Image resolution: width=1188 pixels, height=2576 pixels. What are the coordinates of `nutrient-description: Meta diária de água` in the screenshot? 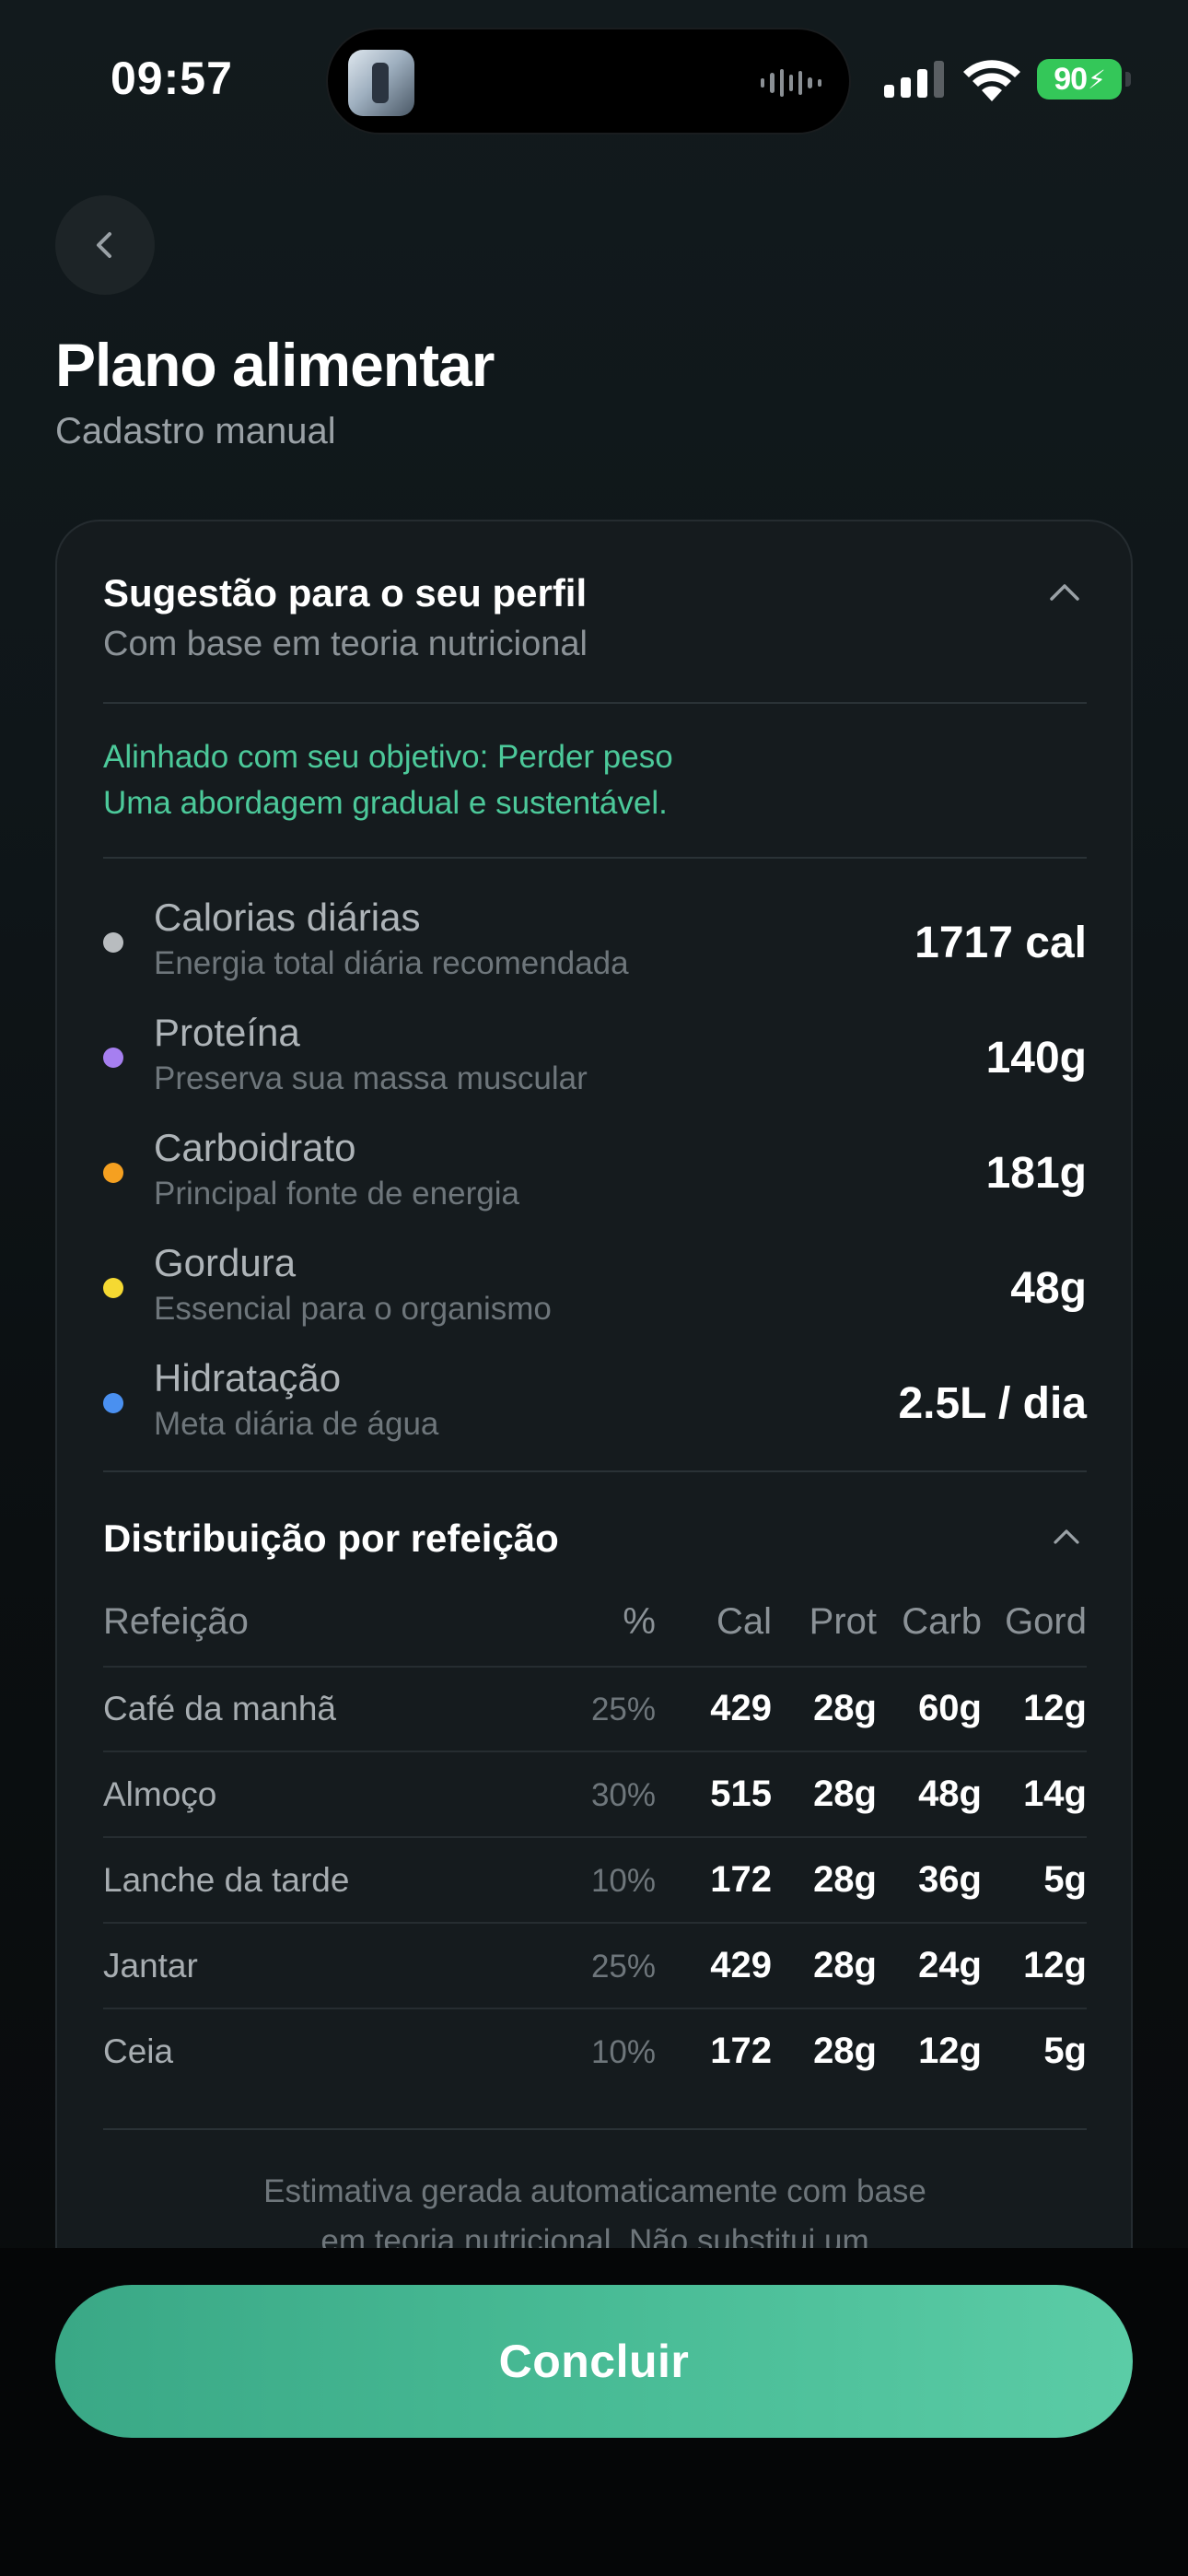 It's located at (296, 1424).